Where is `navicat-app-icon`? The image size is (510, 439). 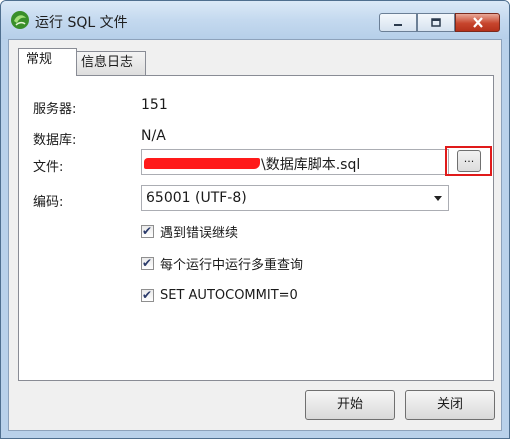
navicat-app-icon is located at coordinates (20, 20).